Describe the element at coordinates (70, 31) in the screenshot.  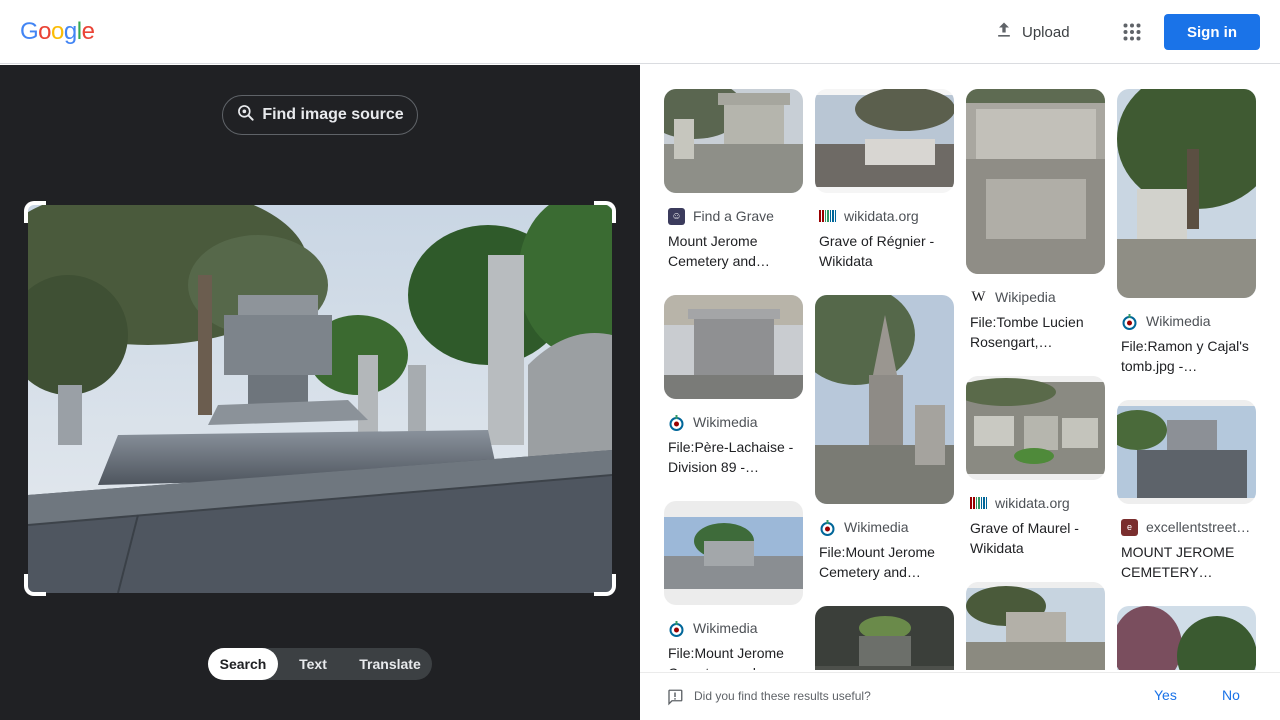
I see `logo-letter: g` at that location.